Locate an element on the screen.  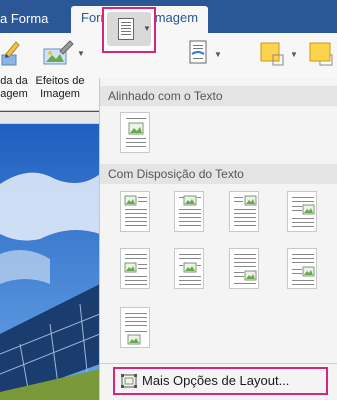
section-inline-with-text: Alinhado com o Texto is located at coordinates (218, 96).